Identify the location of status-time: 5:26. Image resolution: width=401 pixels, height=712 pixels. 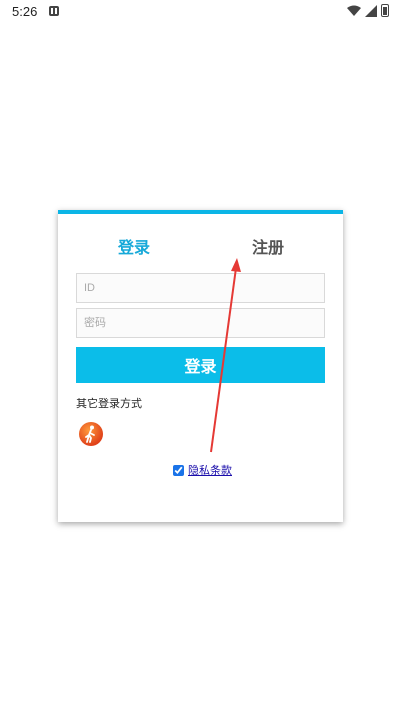
(25, 11).